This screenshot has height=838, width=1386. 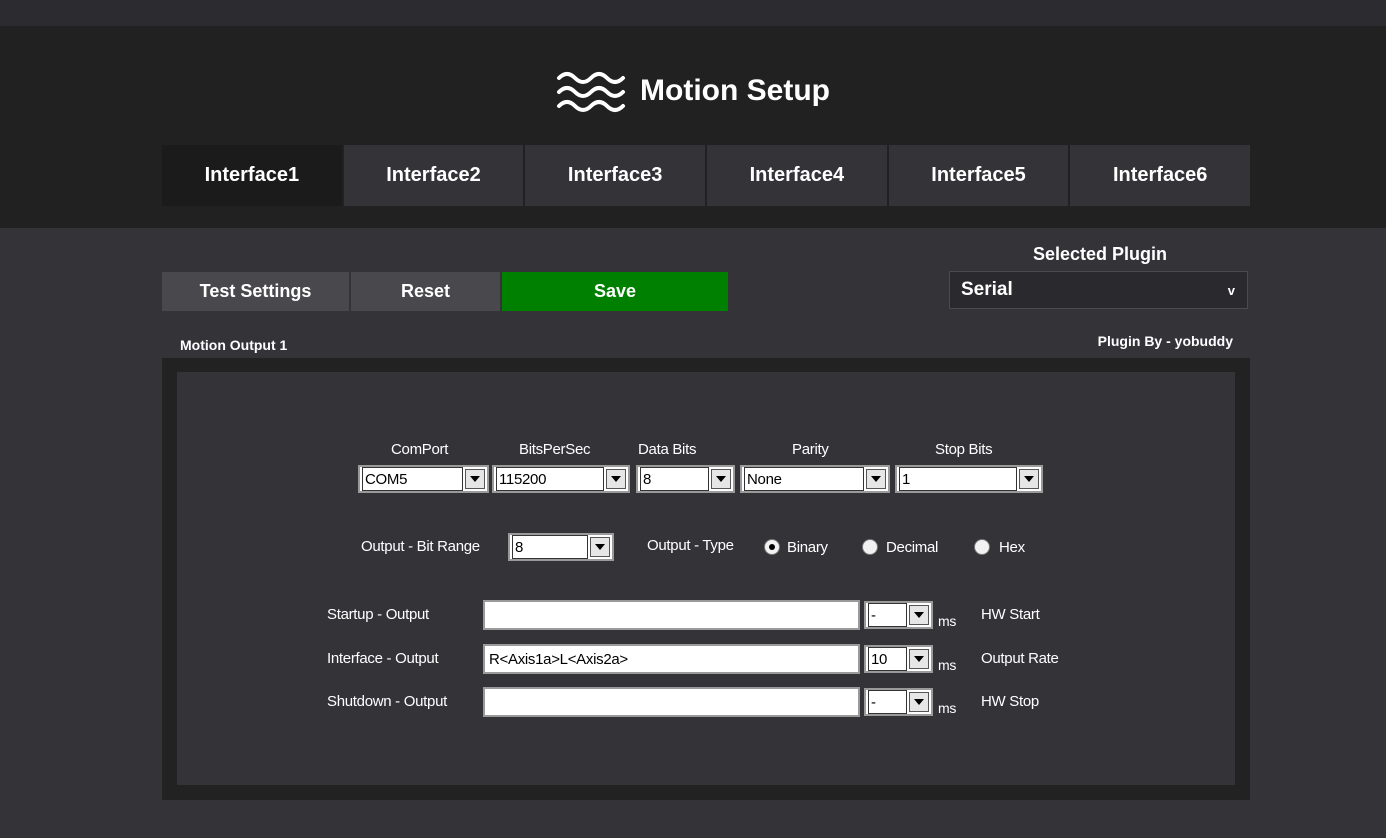 What do you see at coordinates (690, 545) in the screenshot?
I see `output-type-label: Output - Type` at bounding box center [690, 545].